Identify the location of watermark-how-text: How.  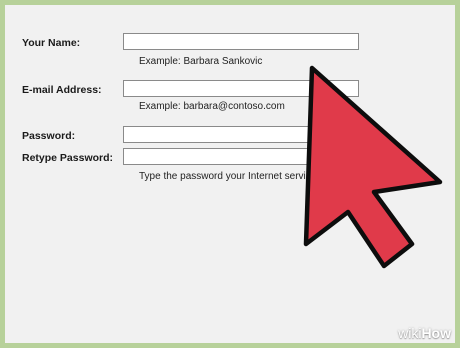
(436, 333).